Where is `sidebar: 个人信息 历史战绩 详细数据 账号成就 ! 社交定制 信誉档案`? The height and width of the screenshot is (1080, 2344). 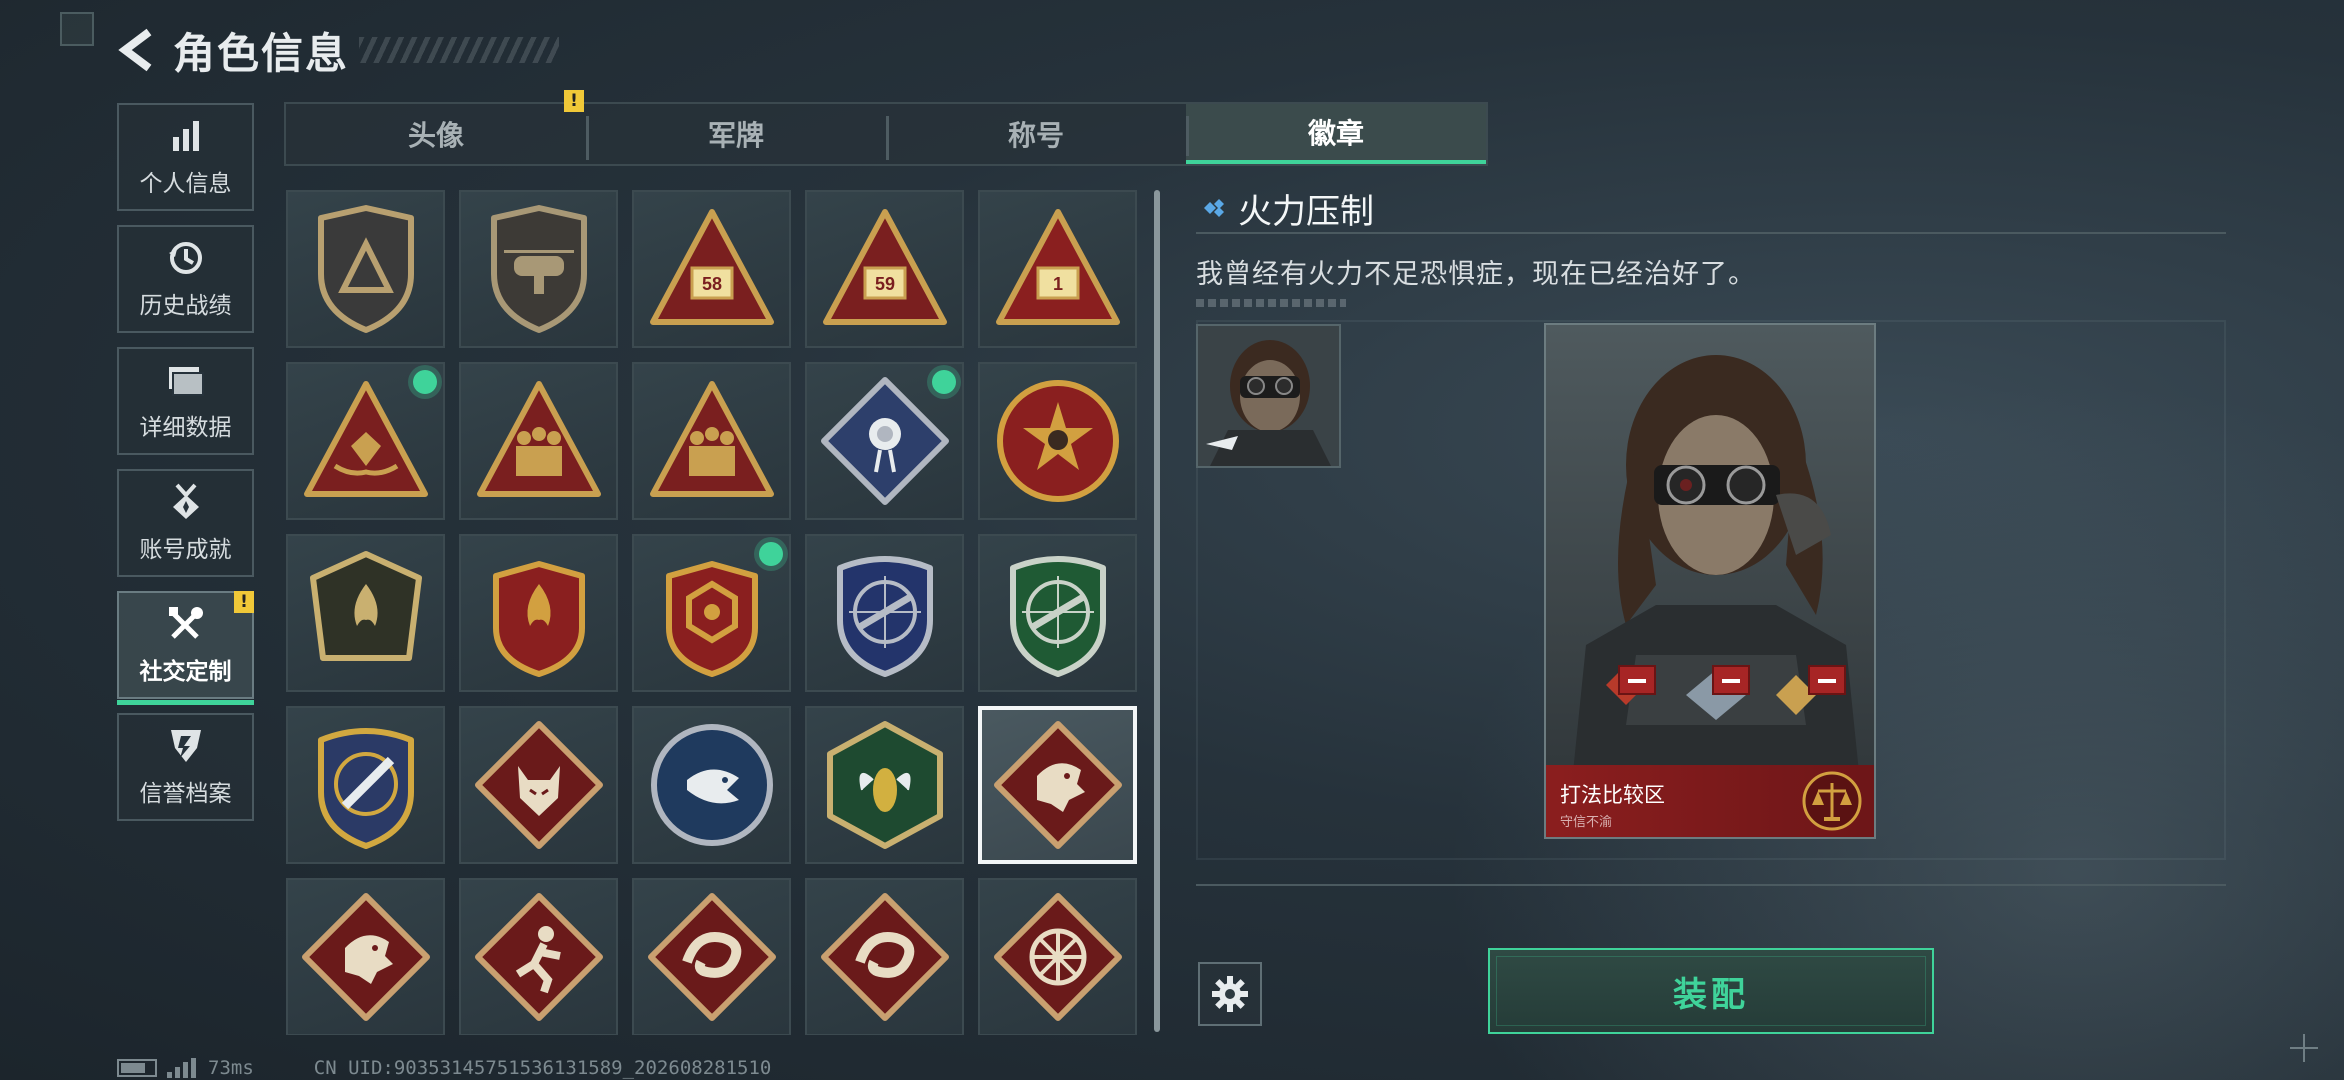
sidebar: 个人信息 历史战绩 详细数据 账号成就 ! 社交定制 信誉档案 is located at coordinates (185, 469).